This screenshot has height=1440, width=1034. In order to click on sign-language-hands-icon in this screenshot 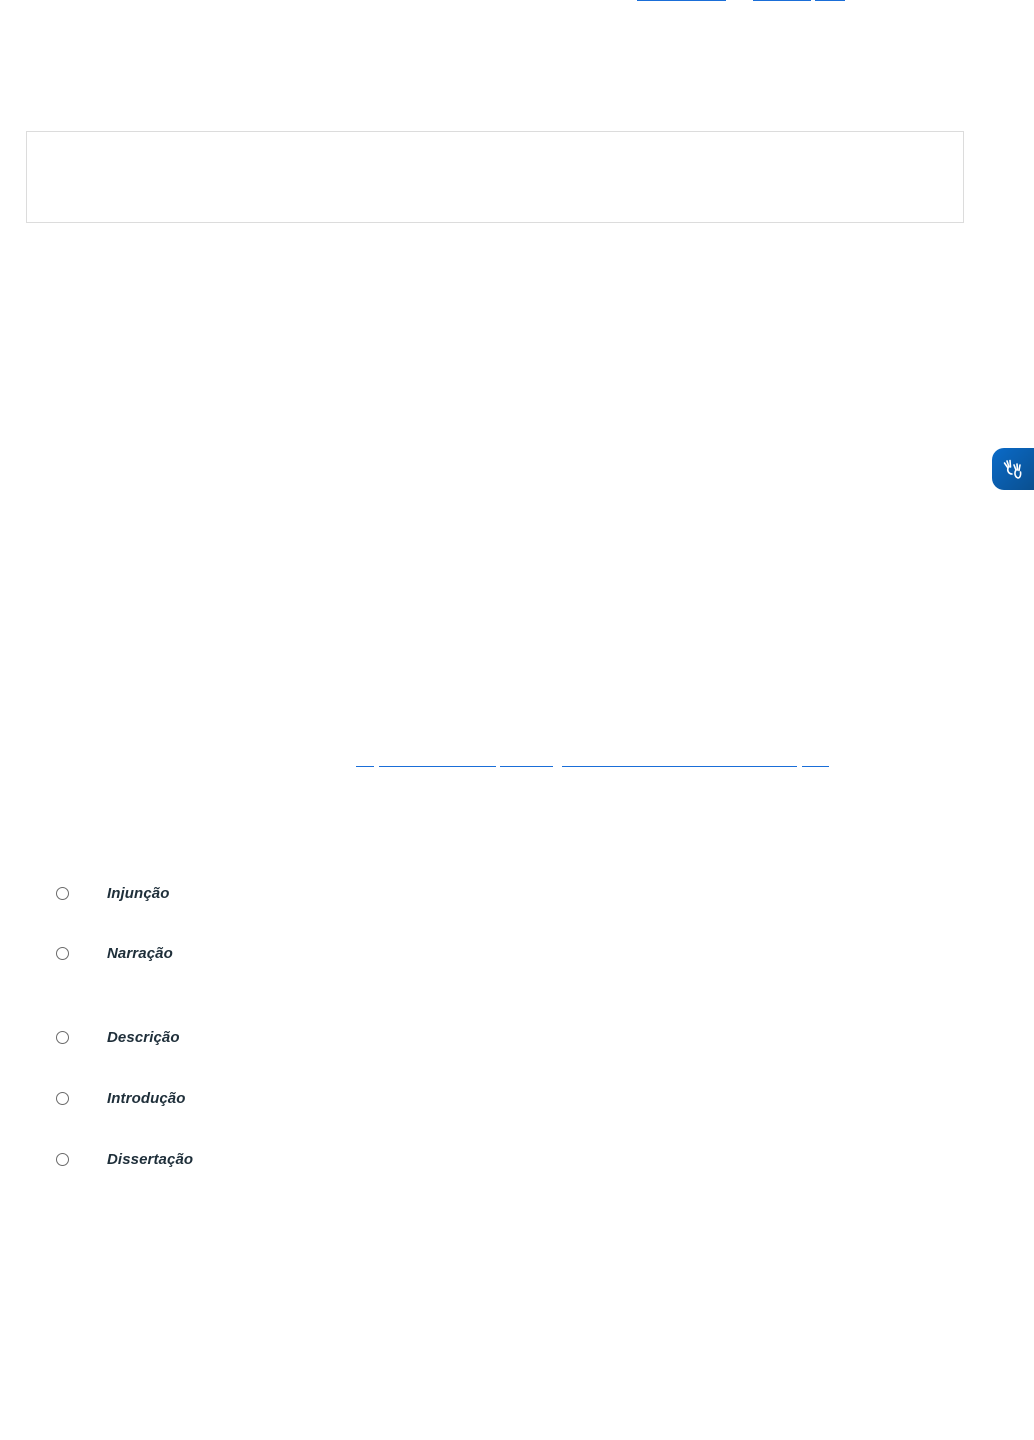, I will do `click(1012, 469)`.